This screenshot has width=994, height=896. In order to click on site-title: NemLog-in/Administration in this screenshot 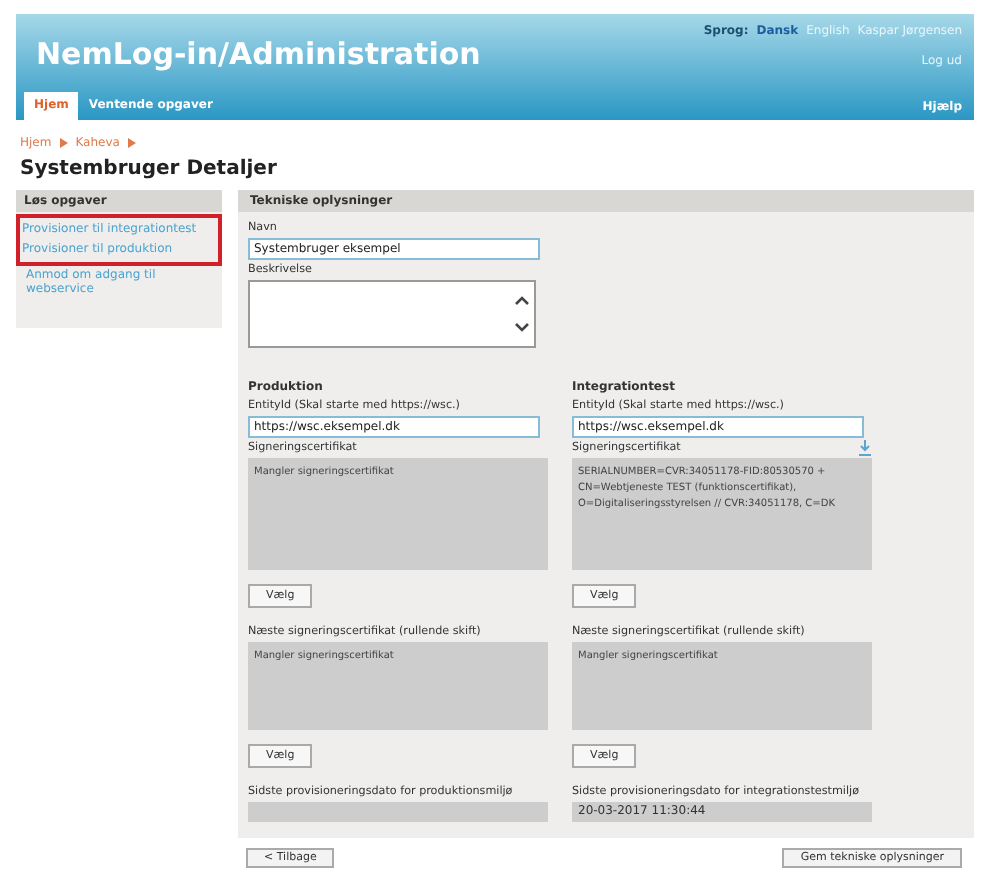, I will do `click(258, 55)`.